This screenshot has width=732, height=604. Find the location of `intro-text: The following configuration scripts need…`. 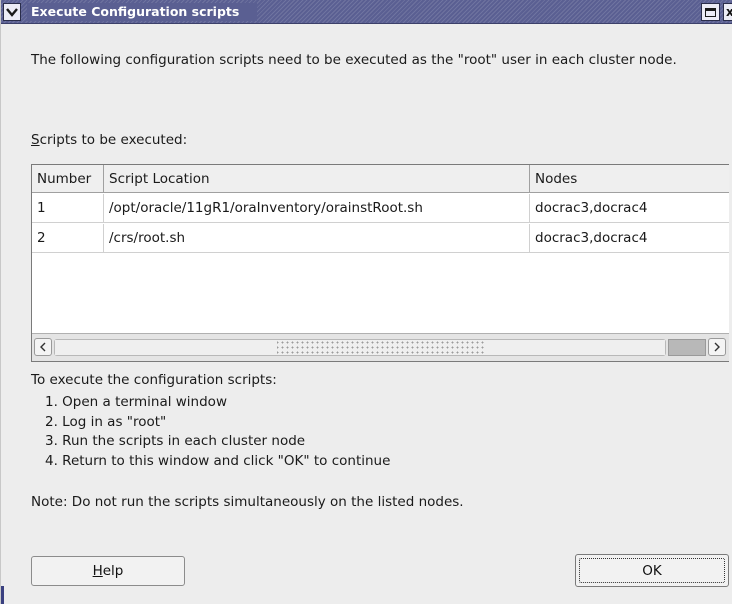

intro-text: The following configuration scripts need… is located at coordinates (354, 60).